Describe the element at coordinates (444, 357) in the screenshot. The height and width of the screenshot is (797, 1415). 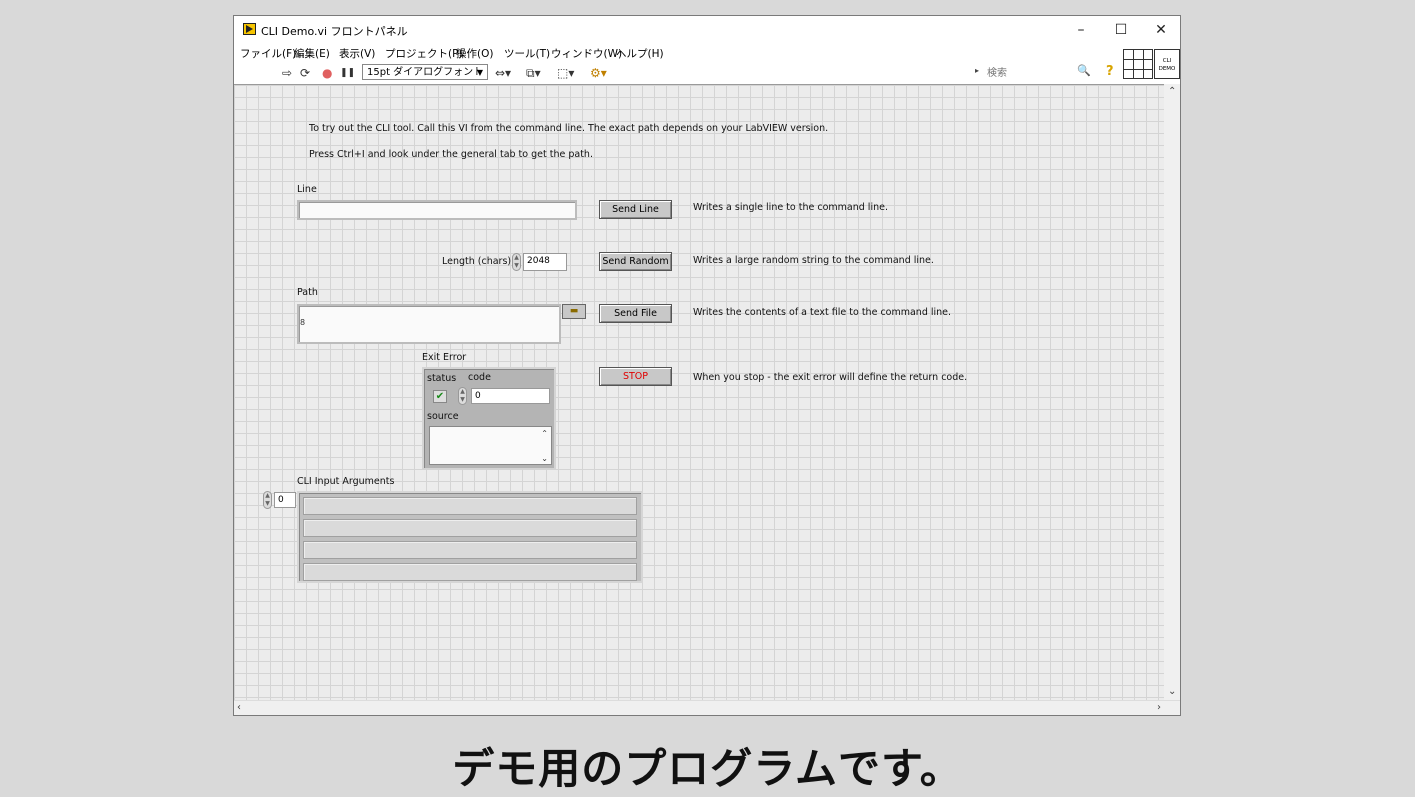
I see `exit-error-label: Exit Error` at that location.